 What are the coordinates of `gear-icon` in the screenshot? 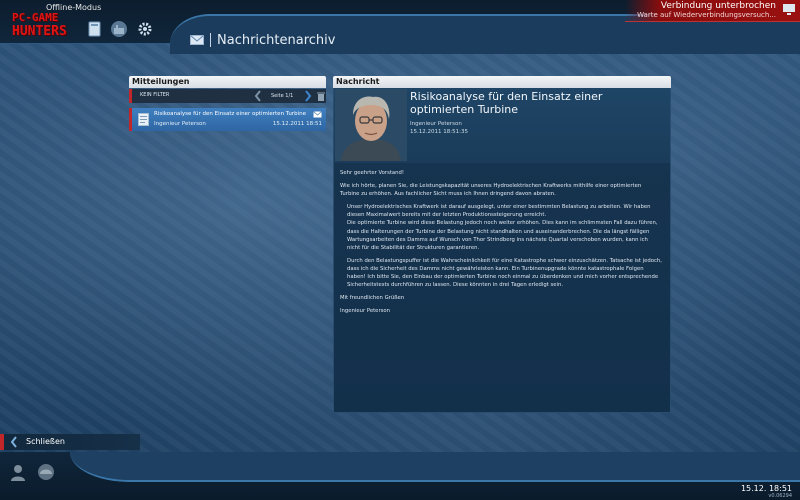 It's located at (145, 29).